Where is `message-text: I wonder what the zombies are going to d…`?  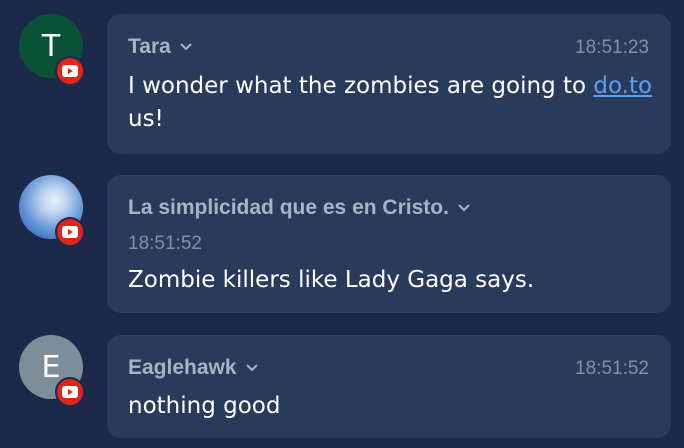
message-text: I wonder what the zombies are going to d… is located at coordinates (390, 103).